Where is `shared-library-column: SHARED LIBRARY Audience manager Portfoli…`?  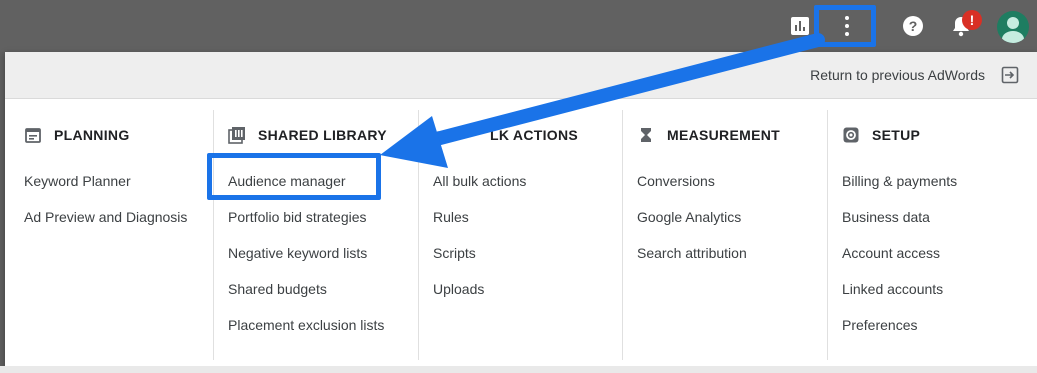 shared-library-column: SHARED LIBRARY Audience manager Portfoli… is located at coordinates (311, 229).